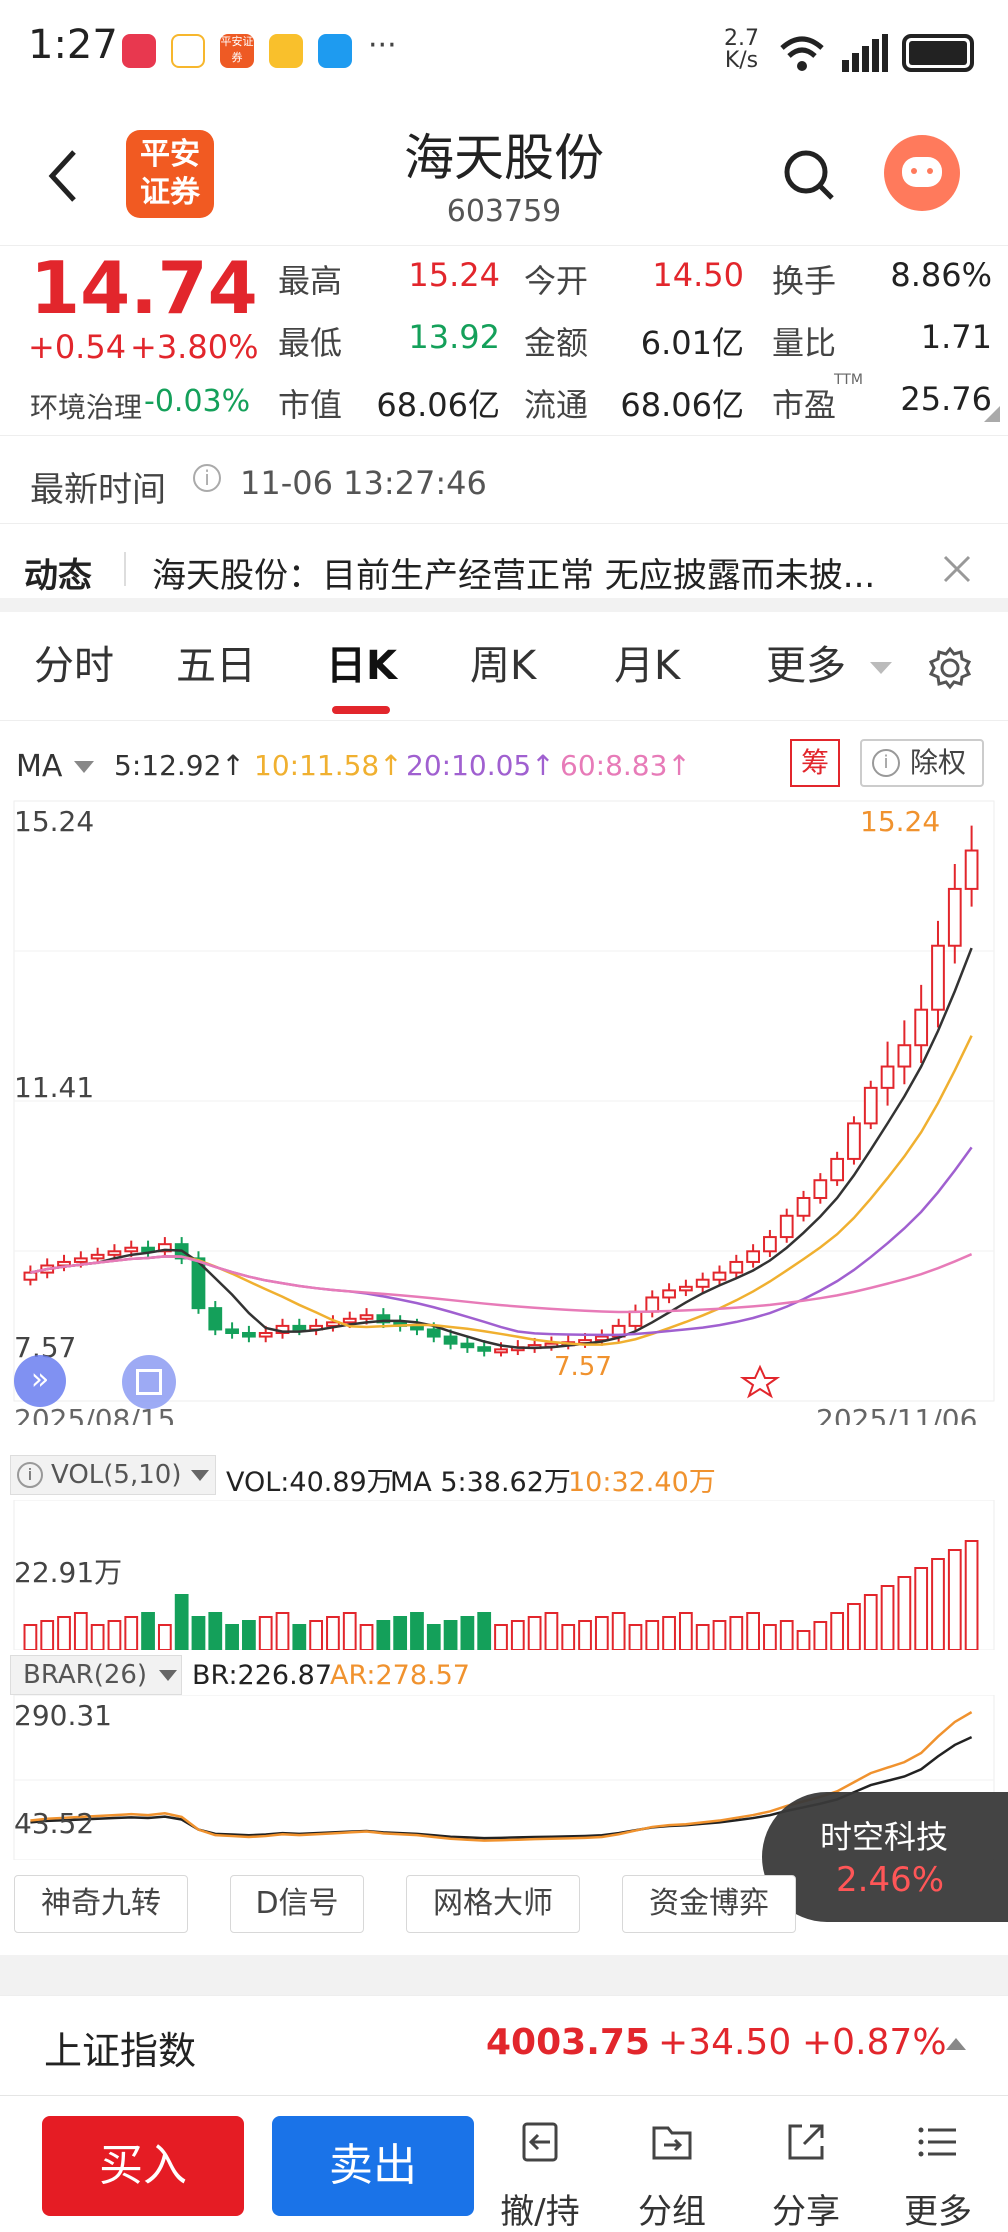  I want to click on kline-date-end: 2025/11/06, so click(896, 1414).